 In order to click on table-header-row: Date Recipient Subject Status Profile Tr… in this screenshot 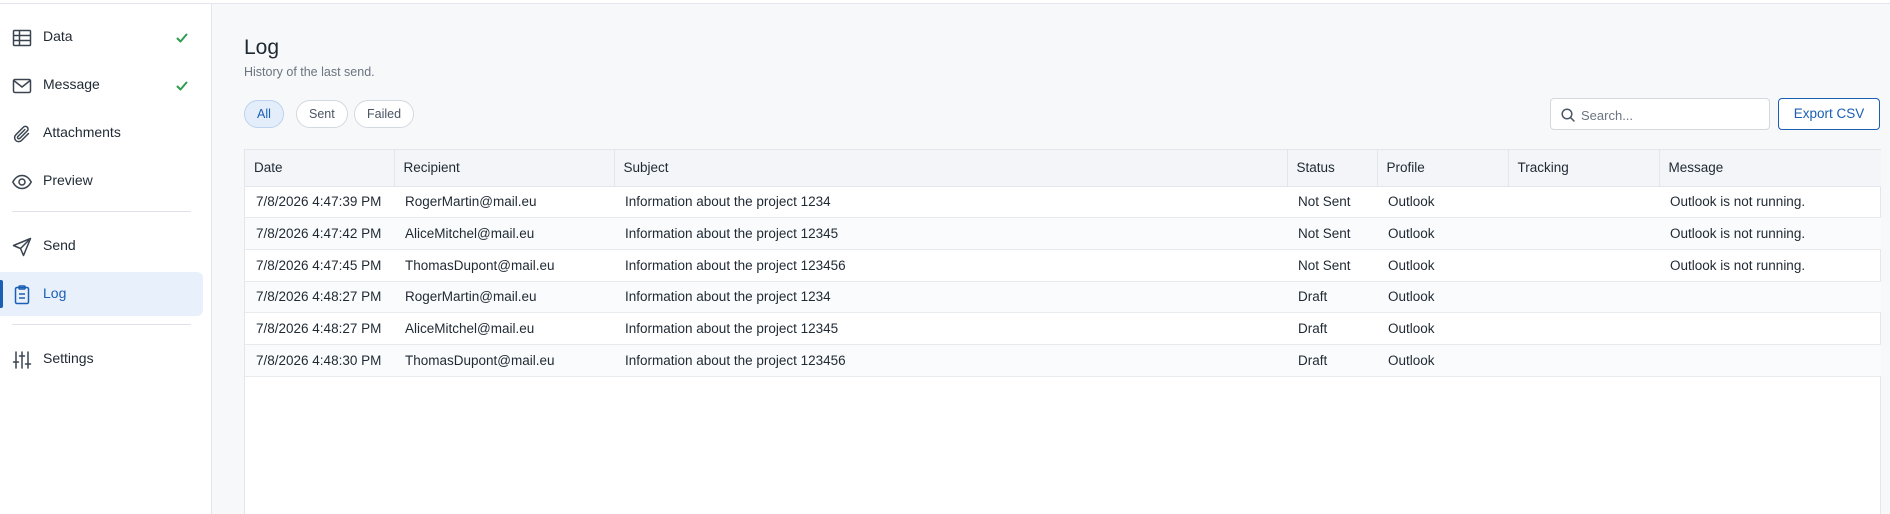, I will do `click(1063, 168)`.